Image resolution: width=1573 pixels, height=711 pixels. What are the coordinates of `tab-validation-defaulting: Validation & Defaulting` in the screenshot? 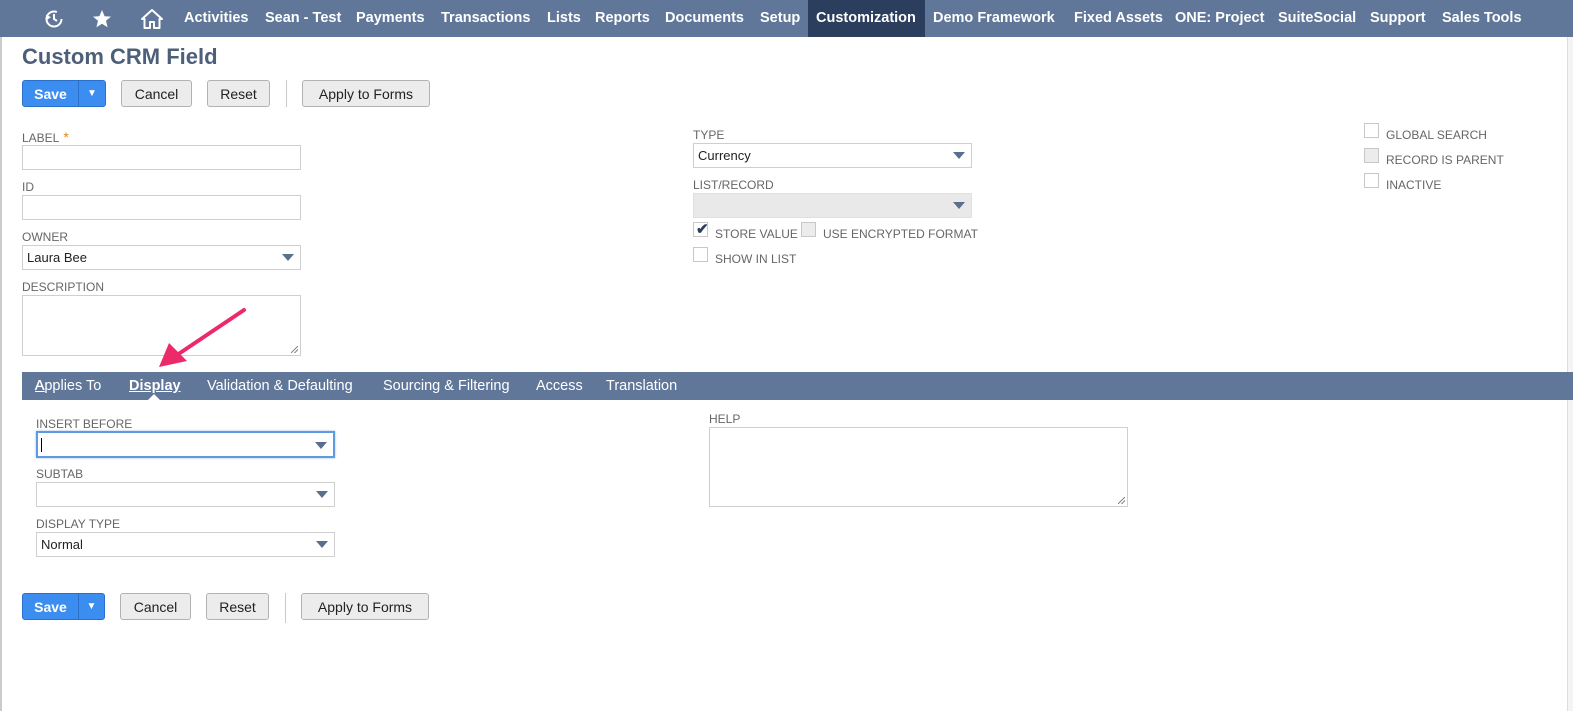 It's located at (280, 386).